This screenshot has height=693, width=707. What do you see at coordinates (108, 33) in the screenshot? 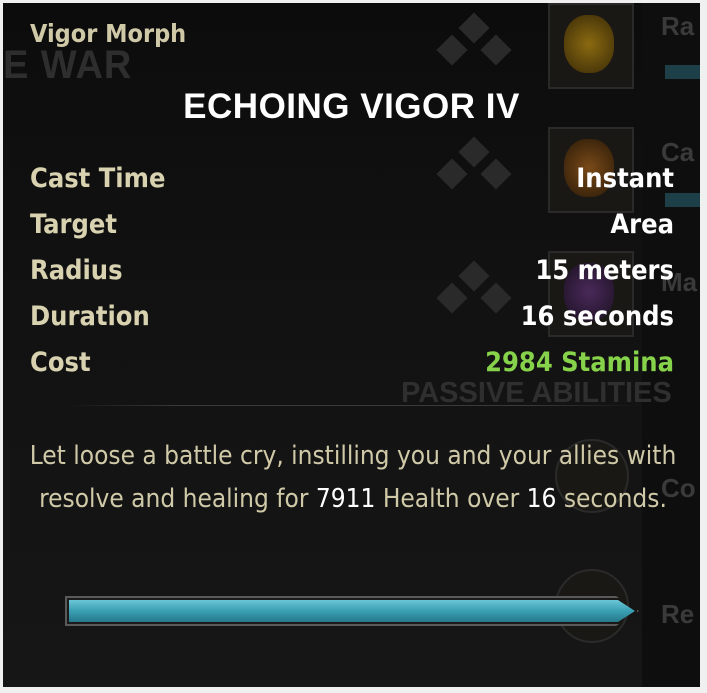
I see `morph-label: Vigor Morph` at bounding box center [108, 33].